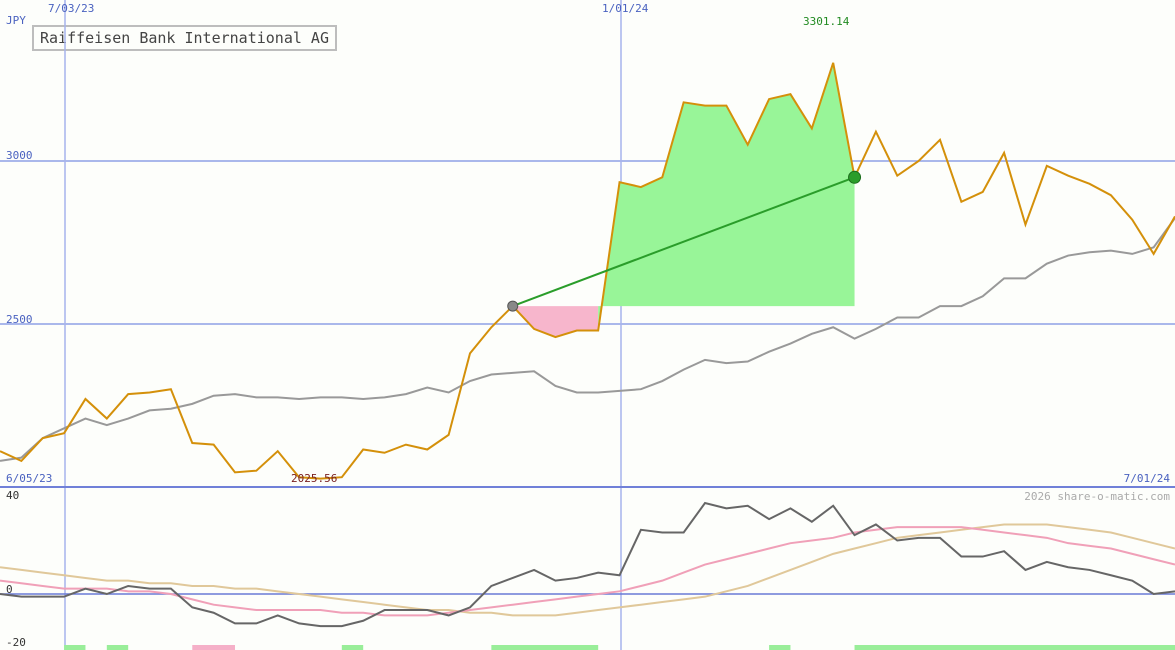 The height and width of the screenshot is (650, 1175). Describe the element at coordinates (625, 8) in the screenshot. I see `x-tick-label: 1/01/24` at that location.